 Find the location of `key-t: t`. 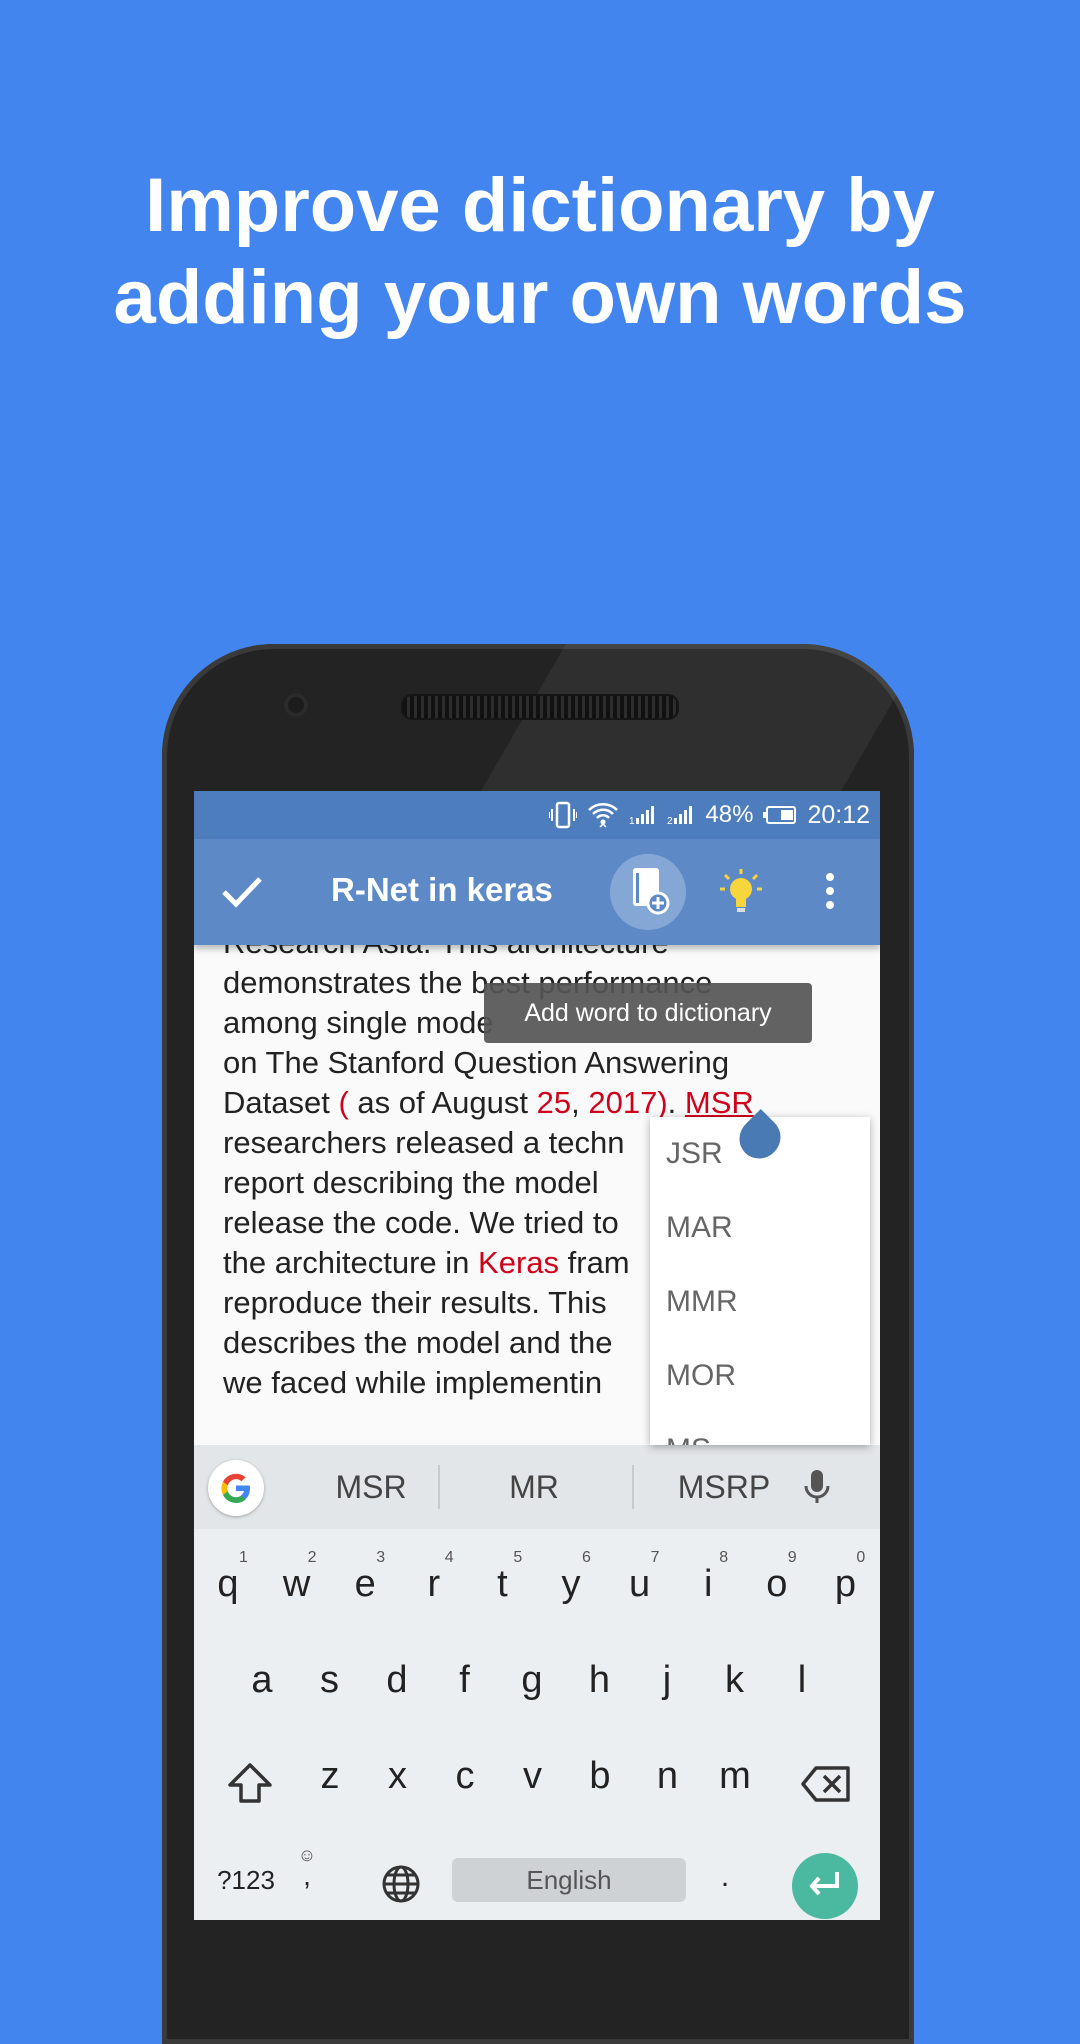

key-t: t is located at coordinates (502, 1584).